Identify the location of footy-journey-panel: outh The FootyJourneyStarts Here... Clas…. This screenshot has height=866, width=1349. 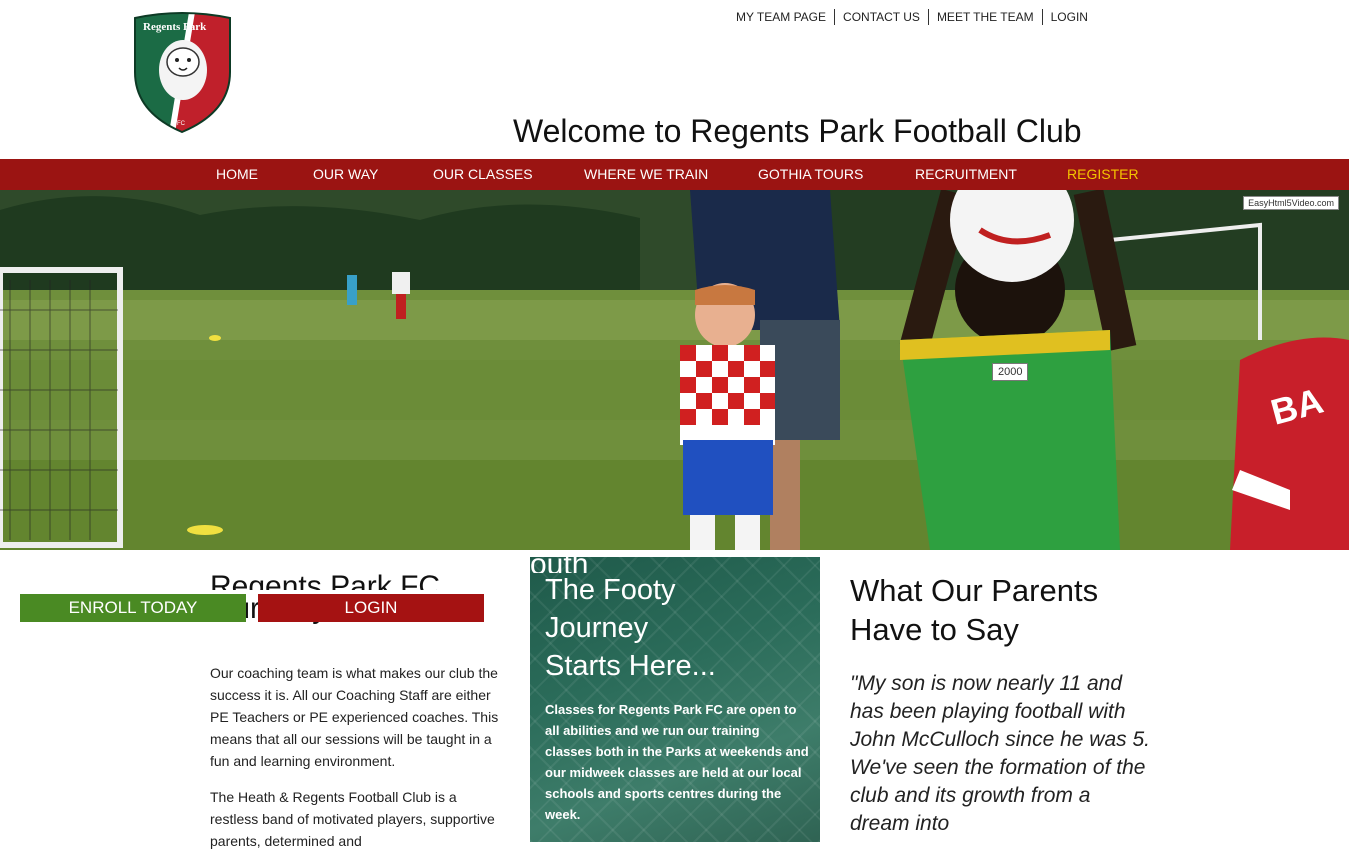
(675, 699).